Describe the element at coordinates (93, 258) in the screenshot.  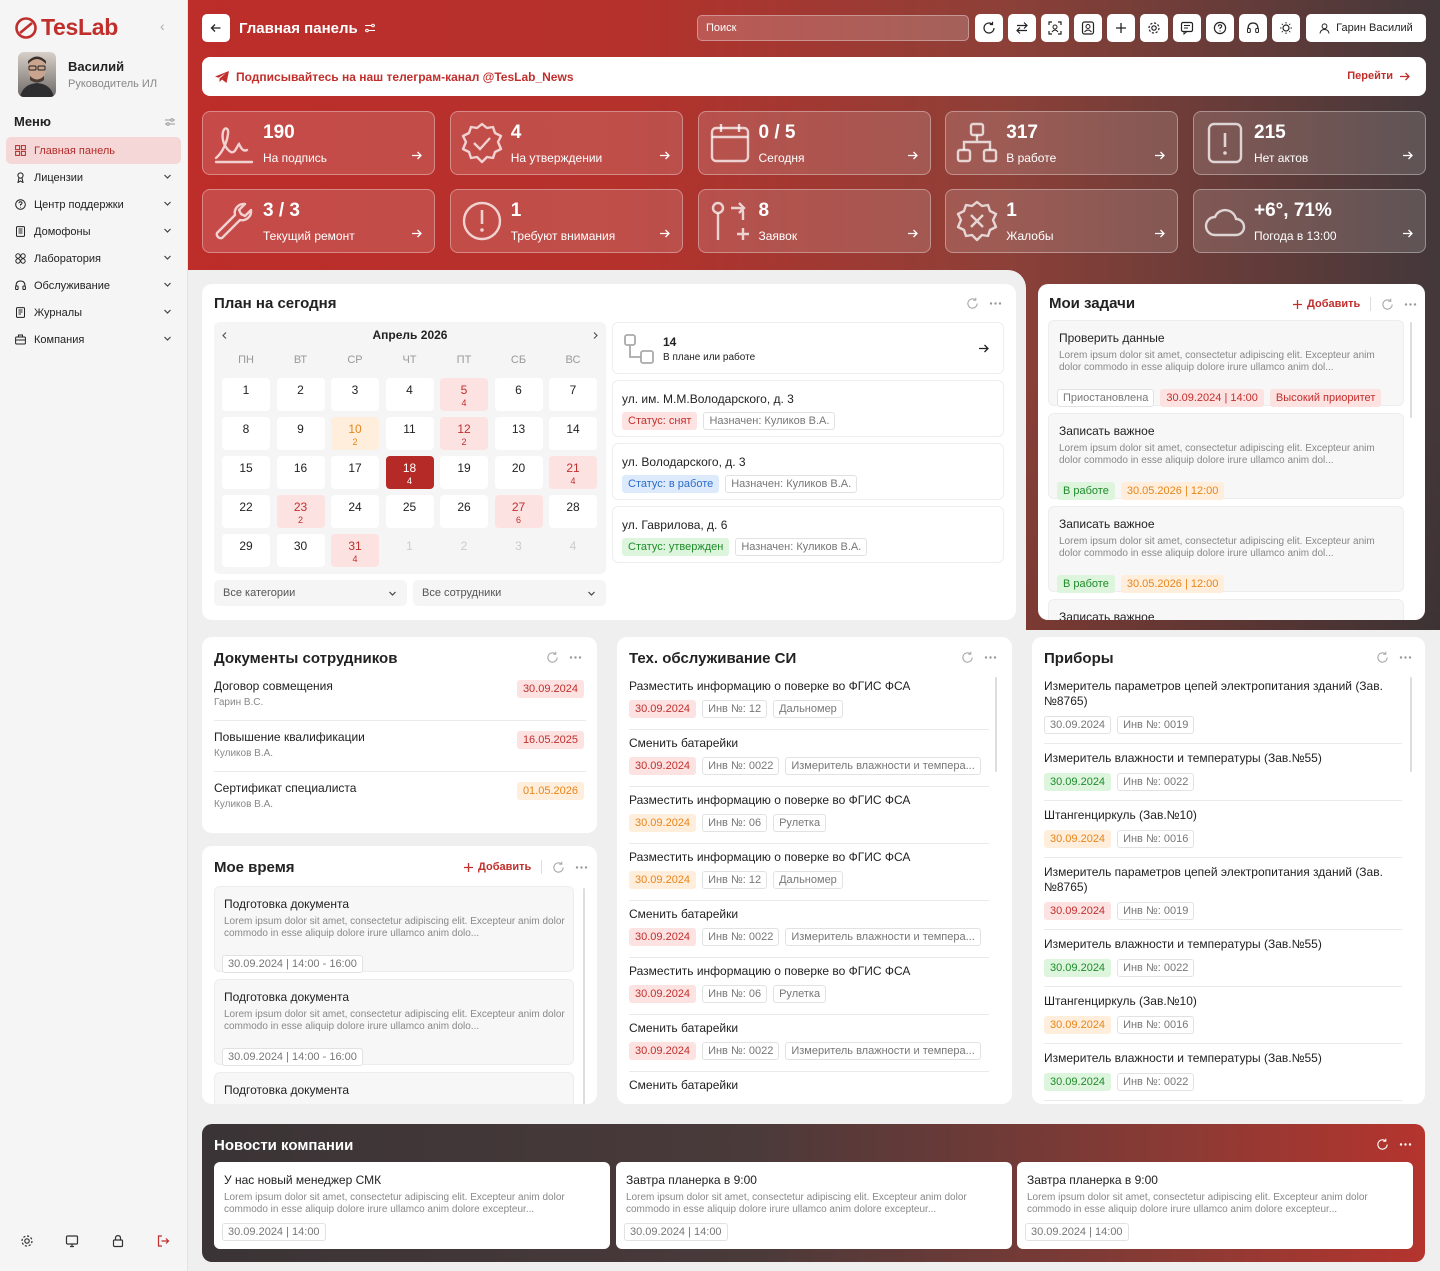
I see `sidebar-item-lab: Лаборатория` at that location.